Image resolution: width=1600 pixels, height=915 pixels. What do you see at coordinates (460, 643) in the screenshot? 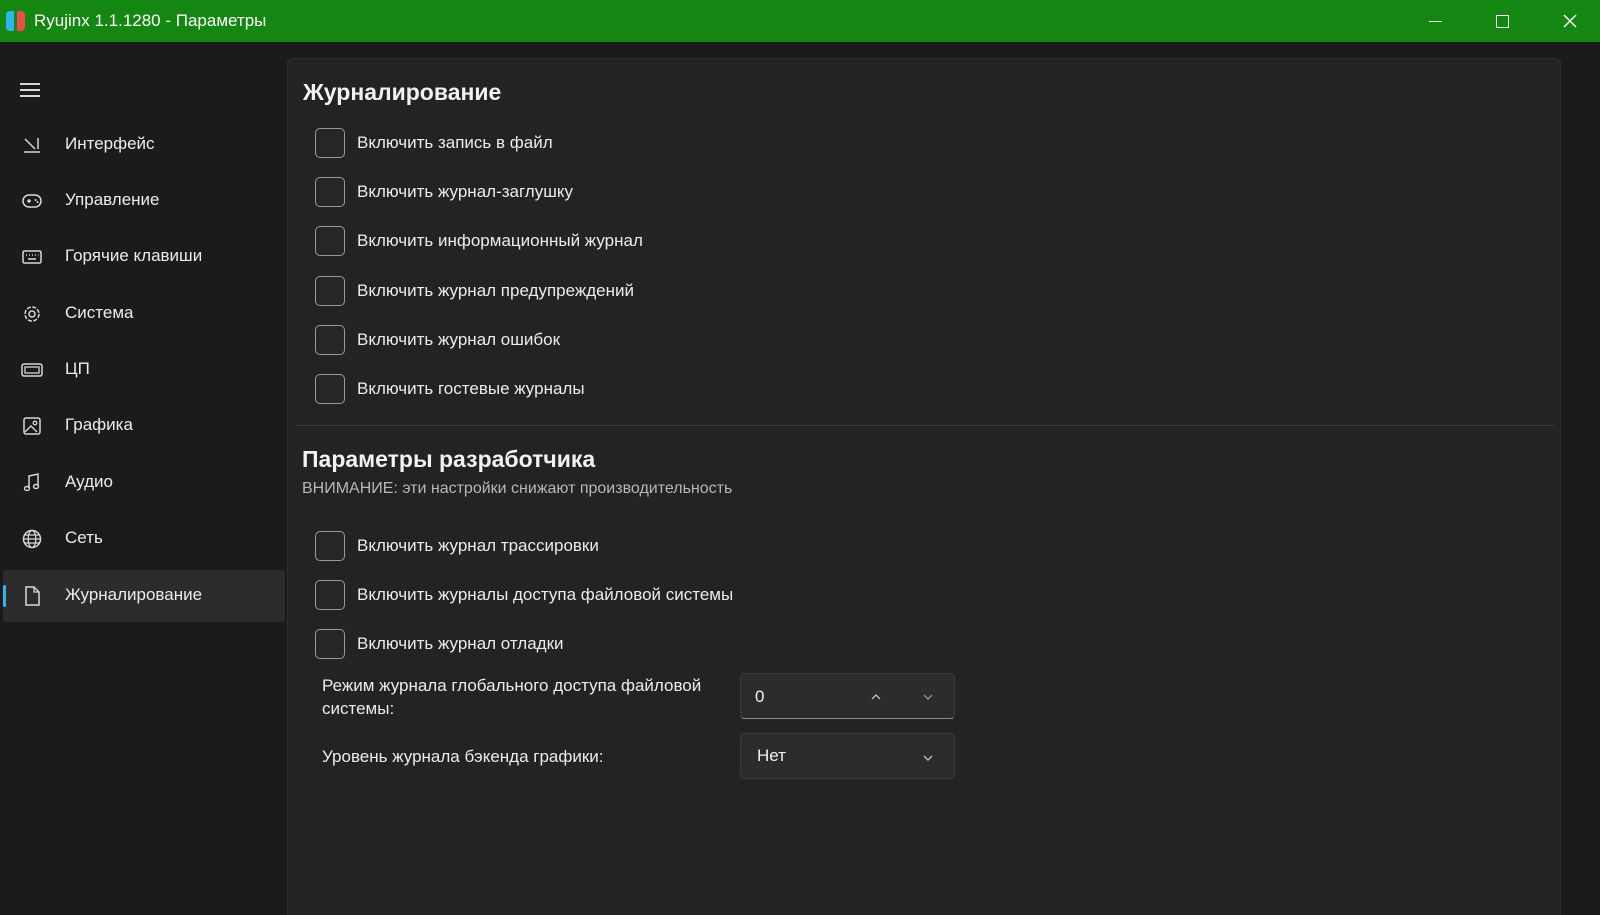
I see `checkbox-label: Включить журнал отладки` at bounding box center [460, 643].